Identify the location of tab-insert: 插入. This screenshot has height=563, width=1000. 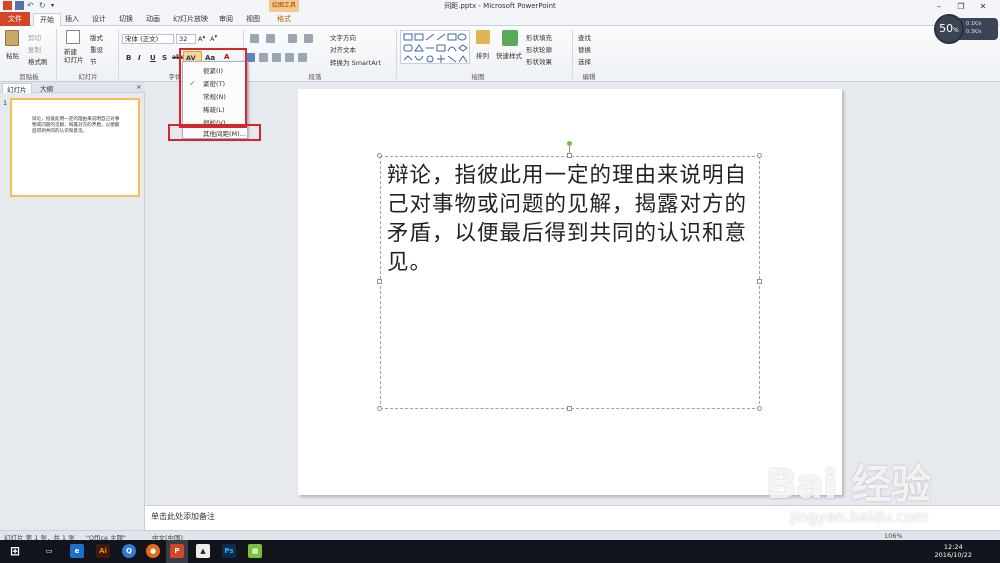
(72, 19).